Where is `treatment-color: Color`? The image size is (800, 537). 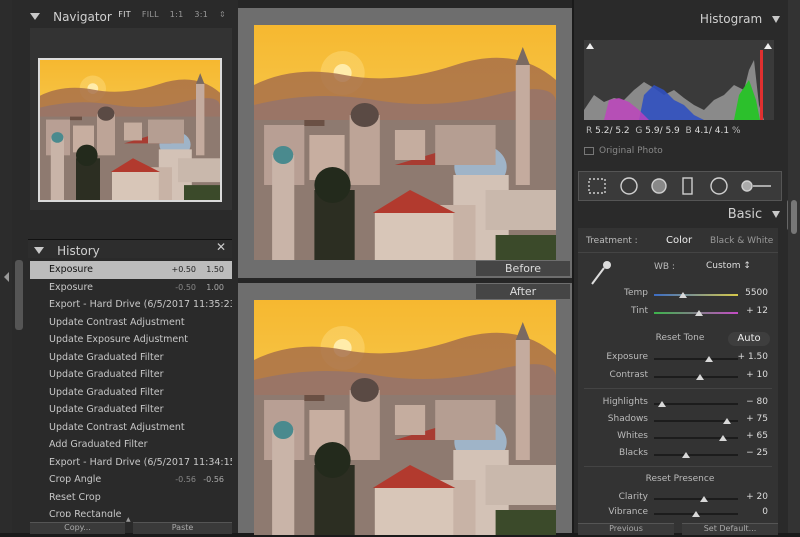 treatment-color: Color is located at coordinates (679, 240).